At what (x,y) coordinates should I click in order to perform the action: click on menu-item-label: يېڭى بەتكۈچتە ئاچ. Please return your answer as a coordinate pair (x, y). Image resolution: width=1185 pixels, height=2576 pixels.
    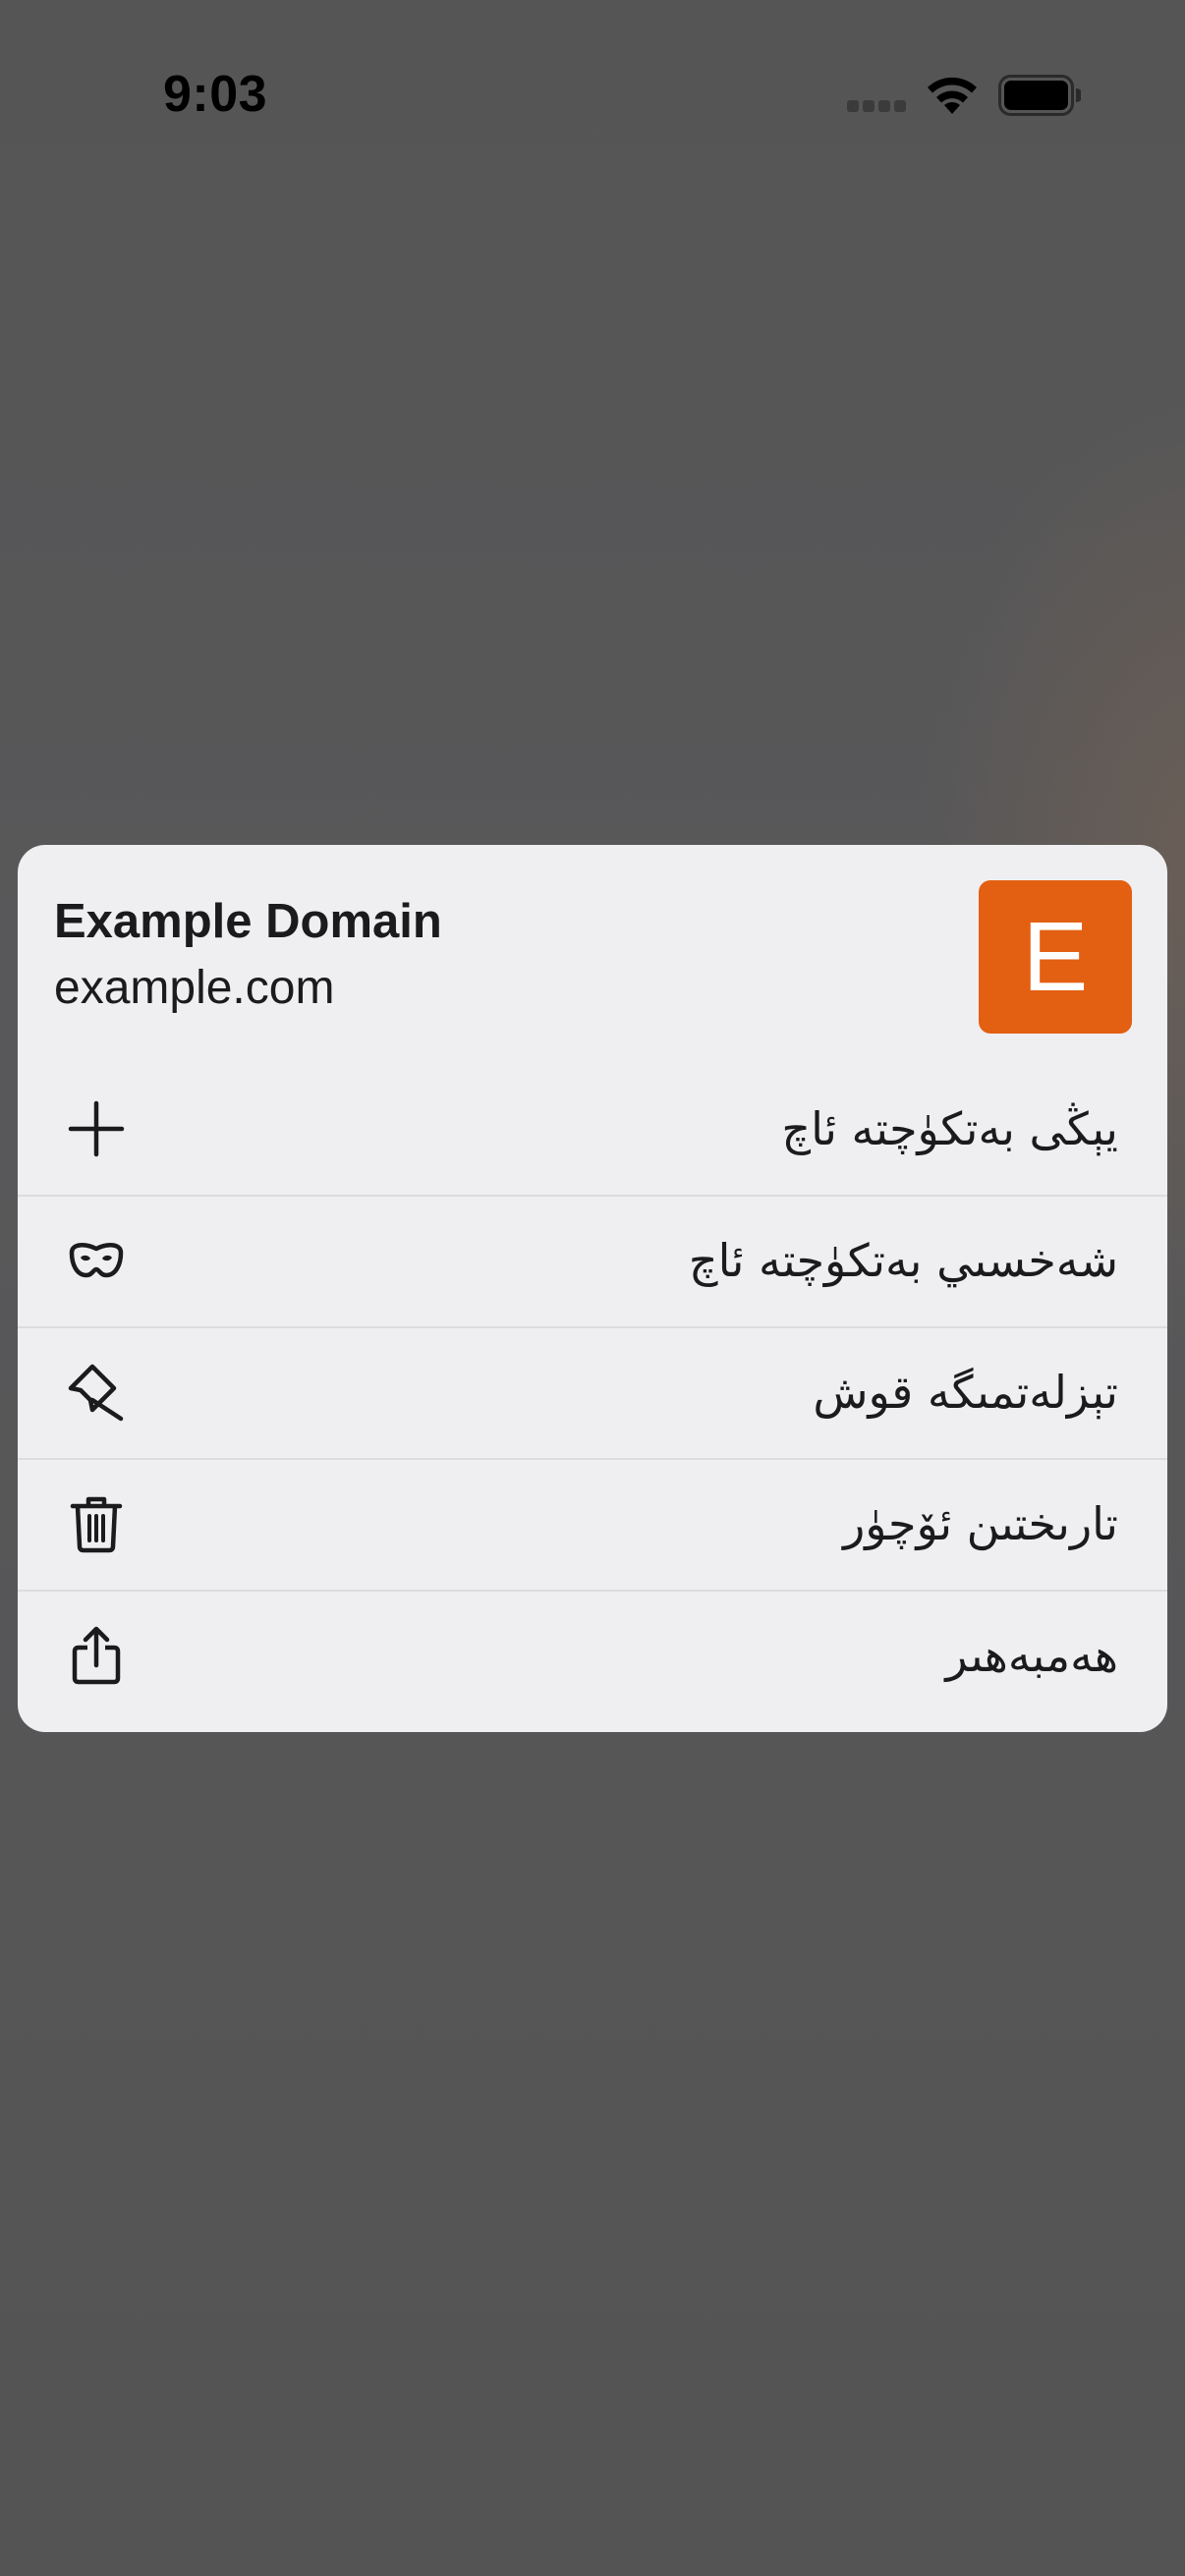
    Looking at the image, I should click on (950, 1128).